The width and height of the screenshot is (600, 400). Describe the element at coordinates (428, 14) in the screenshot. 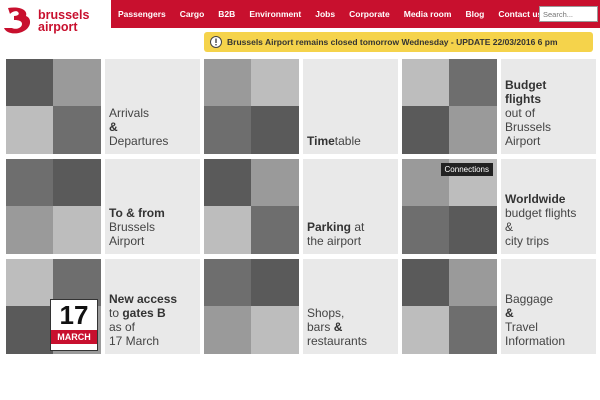

I see `nav-item-media-room: Media room` at that location.